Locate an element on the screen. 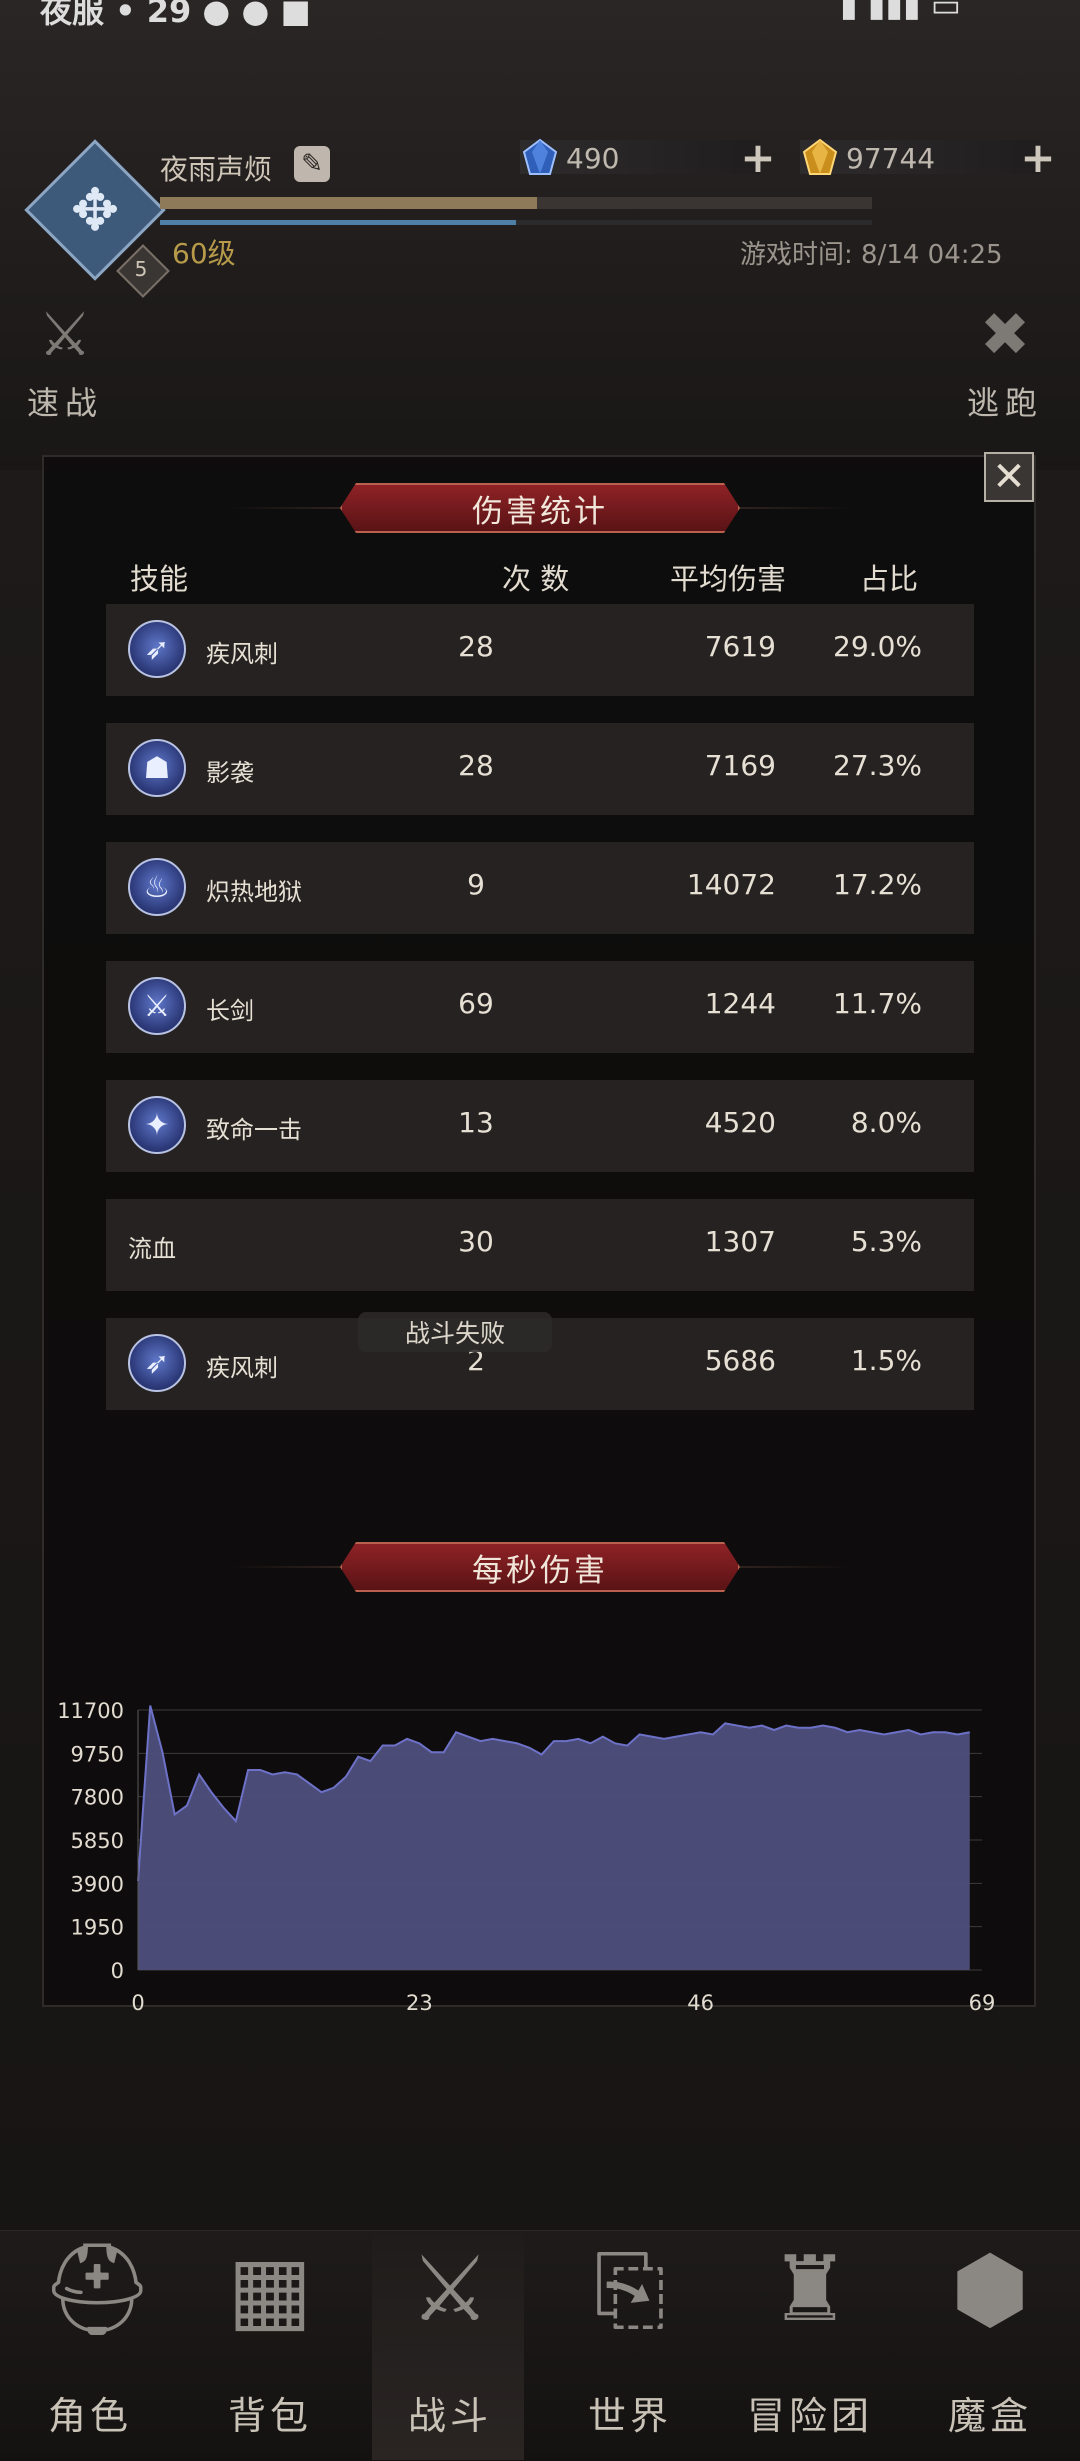  nav-item-battle: ⚔ 战斗 is located at coordinates (450, 2345).